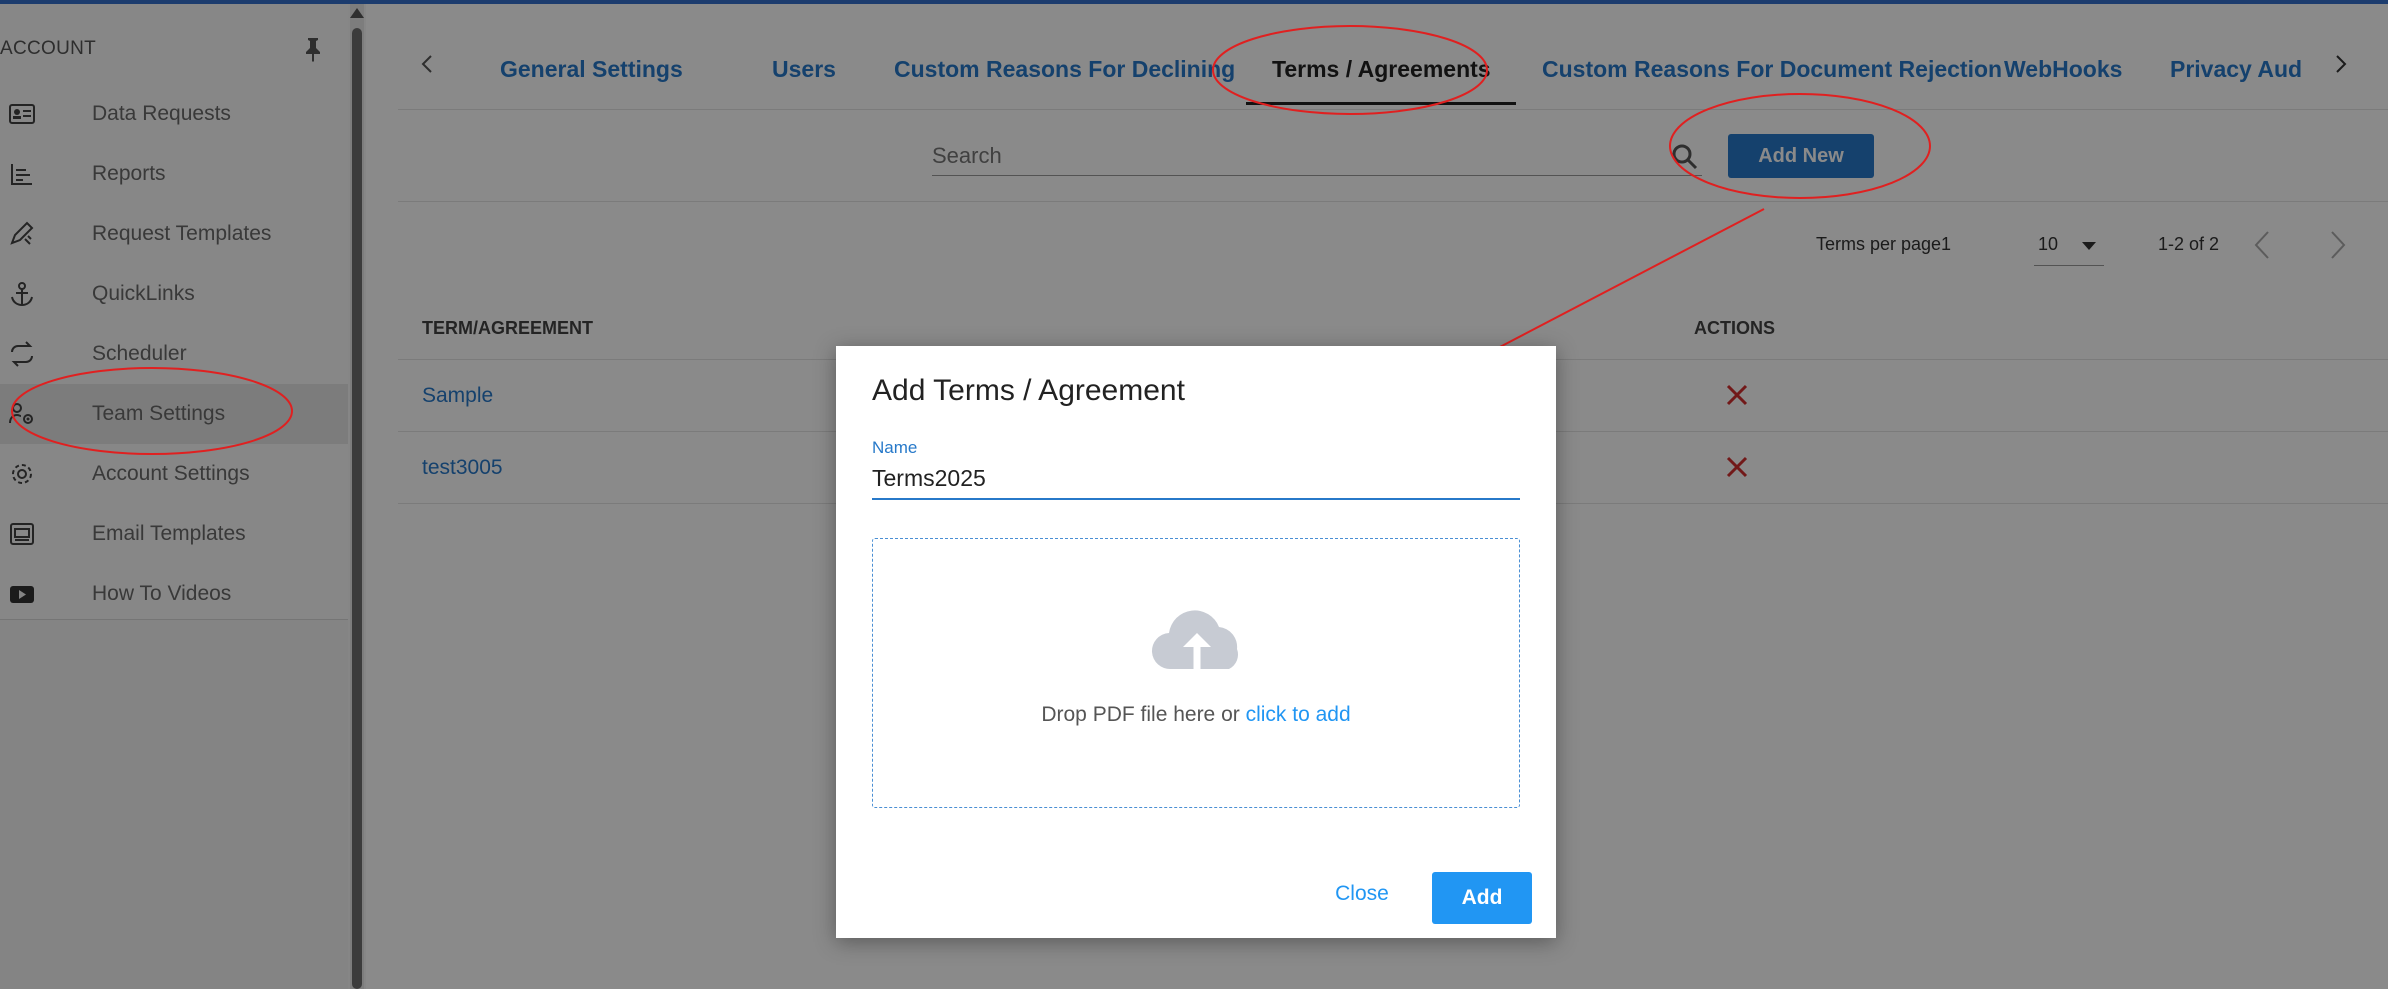 The height and width of the screenshot is (989, 2388). Describe the element at coordinates (1028, 390) in the screenshot. I see `dialog-title: Add Terms / Agreement` at that location.